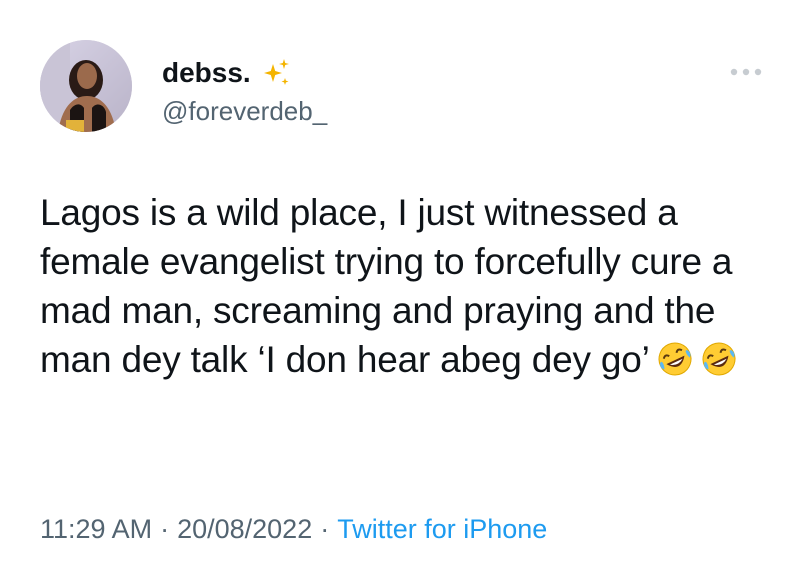 This screenshot has height=571, width=804. Describe the element at coordinates (442, 529) in the screenshot. I see `tweet-source-link: Twitter for iPhone` at that location.